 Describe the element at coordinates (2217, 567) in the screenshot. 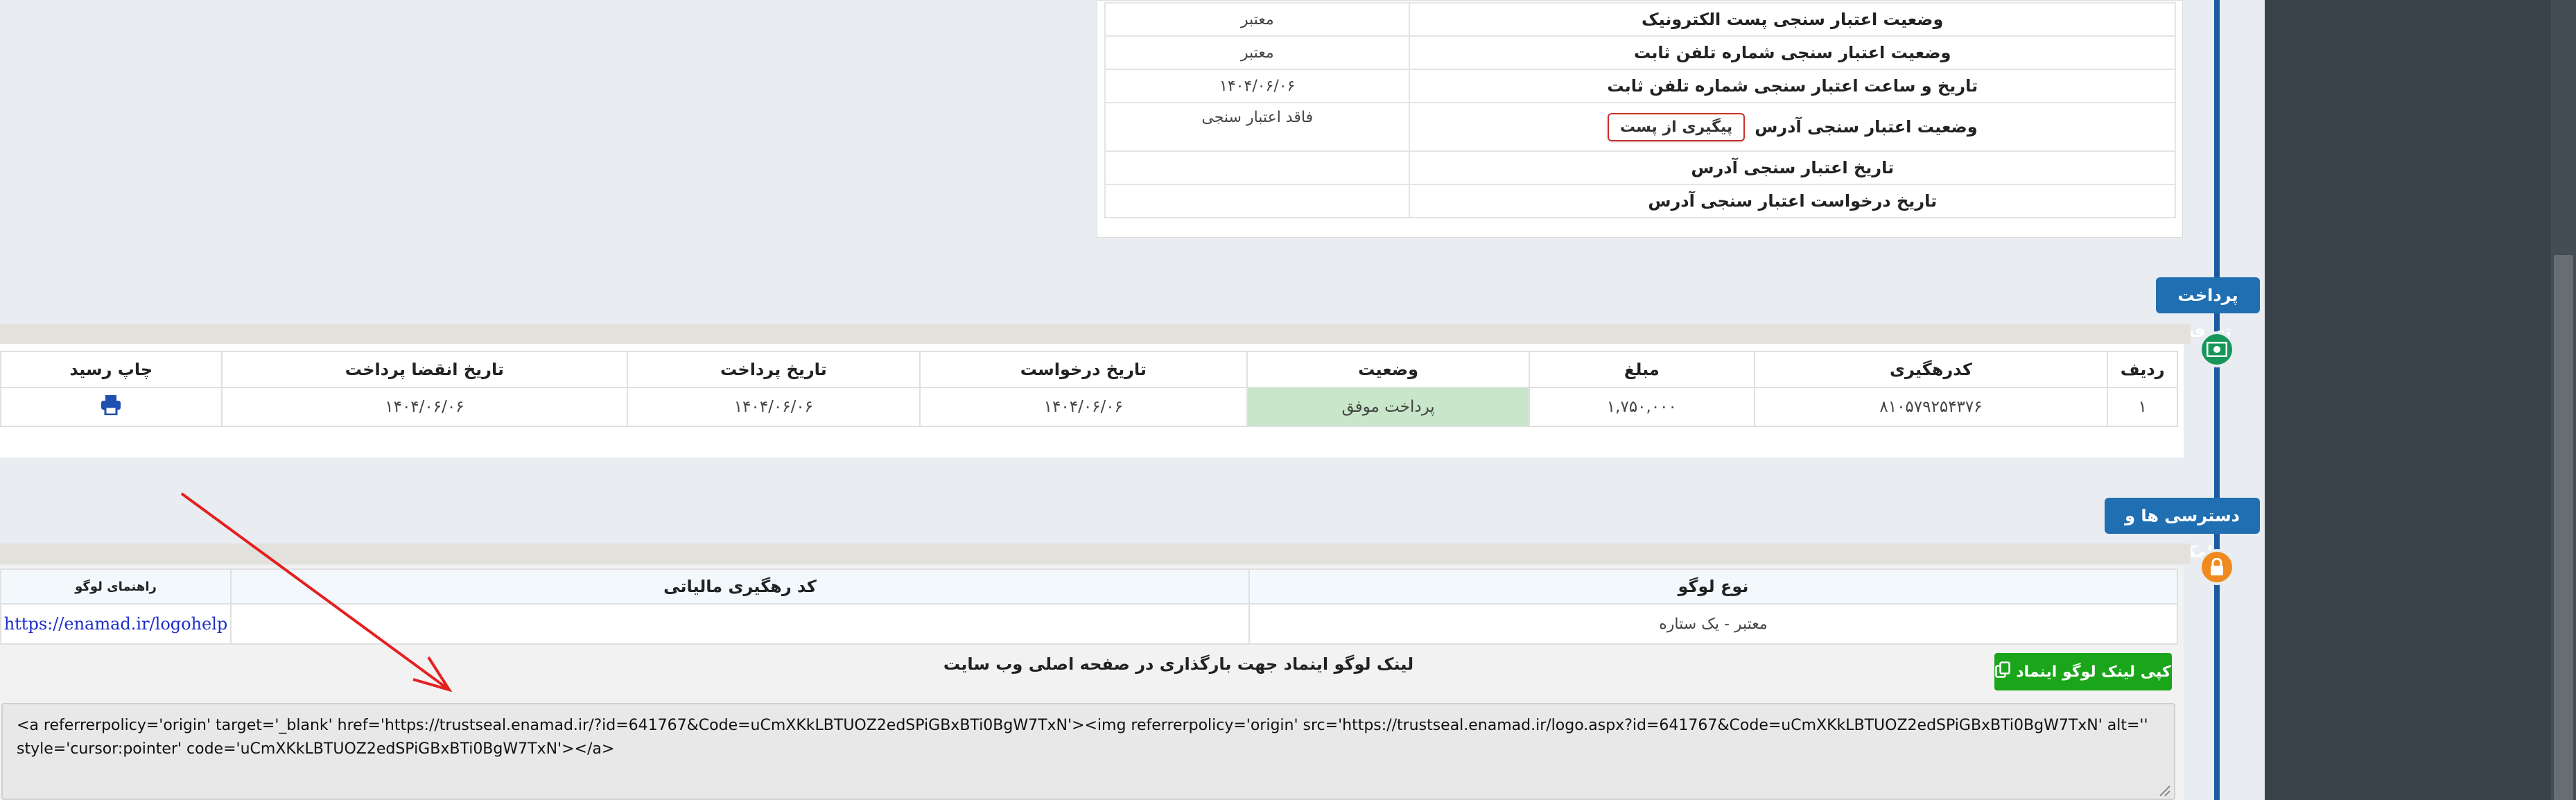

I see `lock-icon` at that location.